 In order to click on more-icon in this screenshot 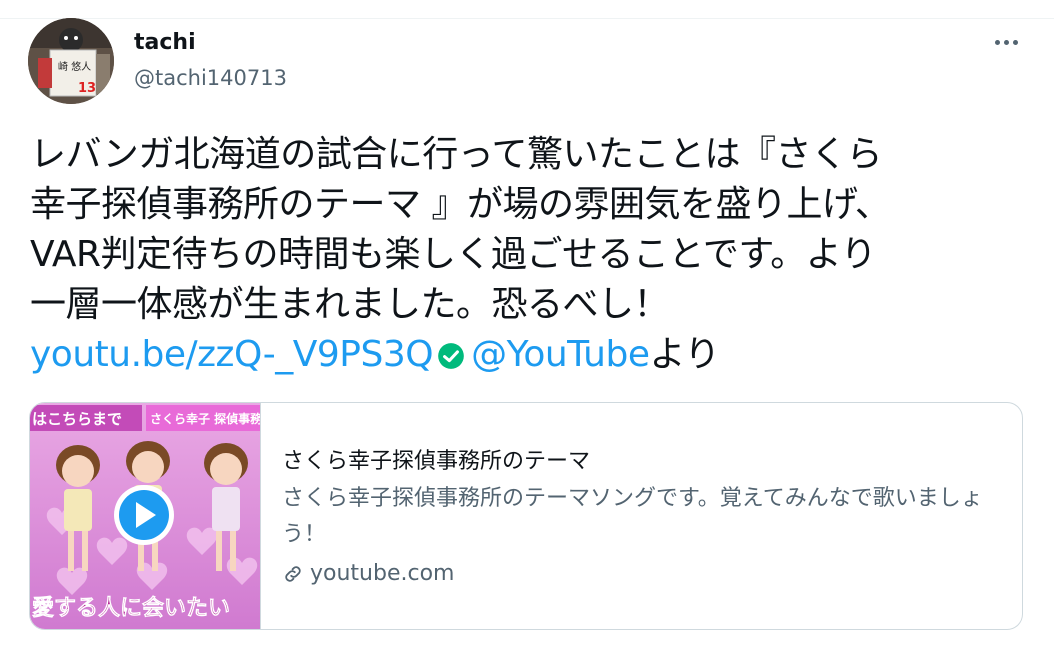, I will do `click(1006, 42)`.